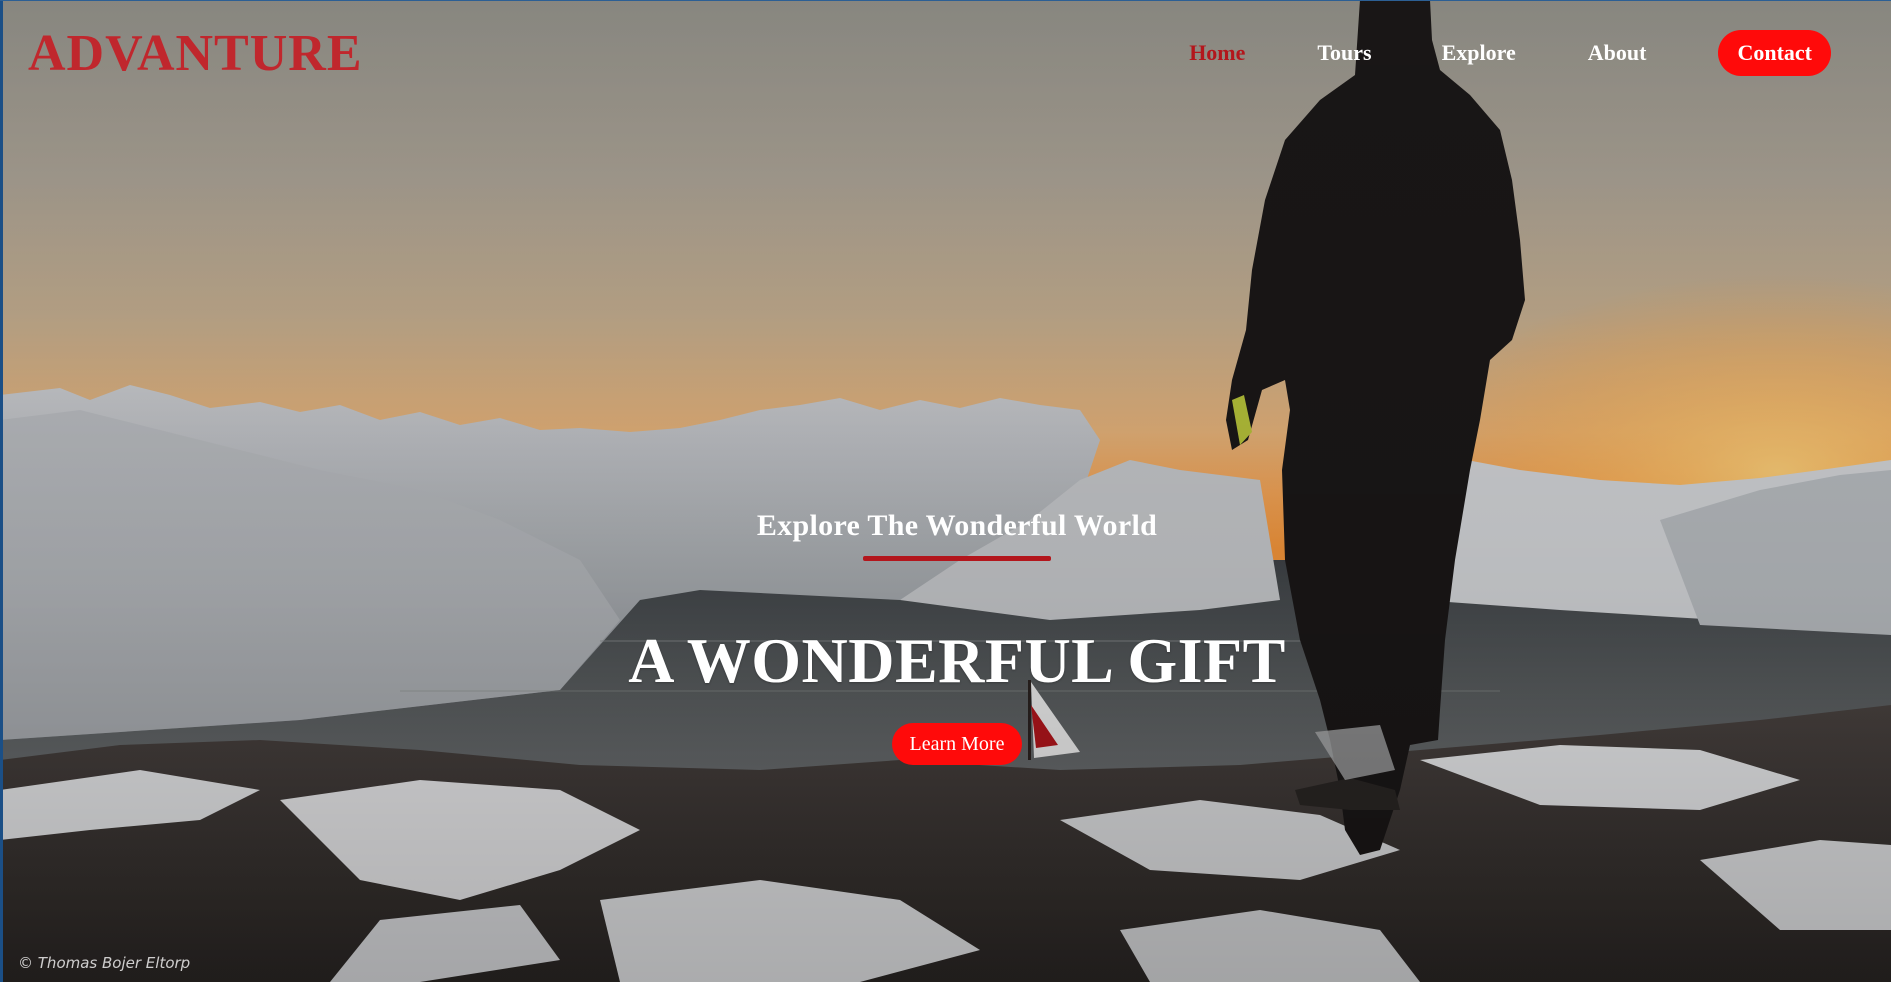 The width and height of the screenshot is (1891, 982). Describe the element at coordinates (1344, 53) in the screenshot. I see `nav-link-tours: Tours` at that location.